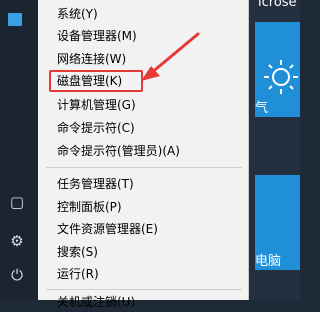 Image resolution: width=320 pixels, height=312 pixels. I want to click on settings-icon: ⚙, so click(17, 241).